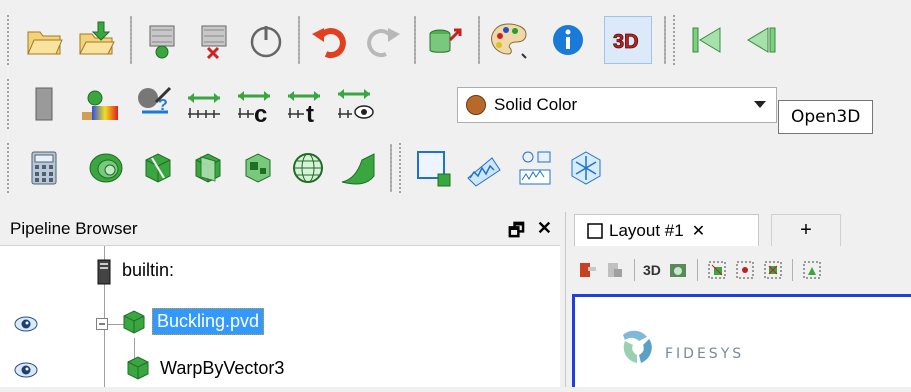 Image resolution: width=911 pixels, height=392 pixels. What do you see at coordinates (258, 168) in the screenshot?
I see `threshold-button` at bounding box center [258, 168].